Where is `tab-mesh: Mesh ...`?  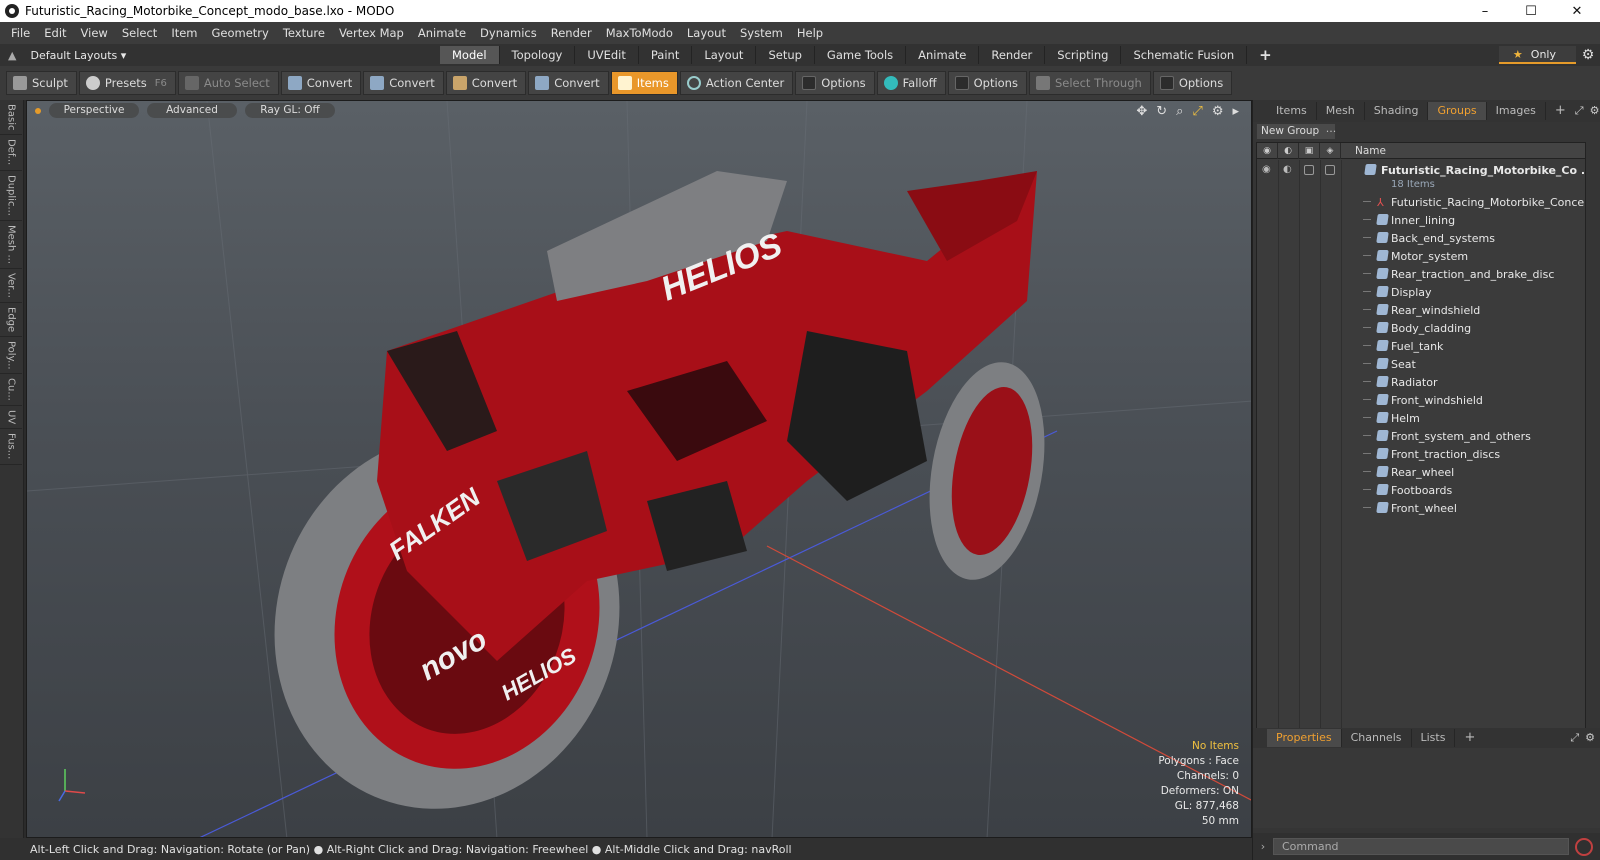
tab-mesh: Mesh ... is located at coordinates (1341, 118).